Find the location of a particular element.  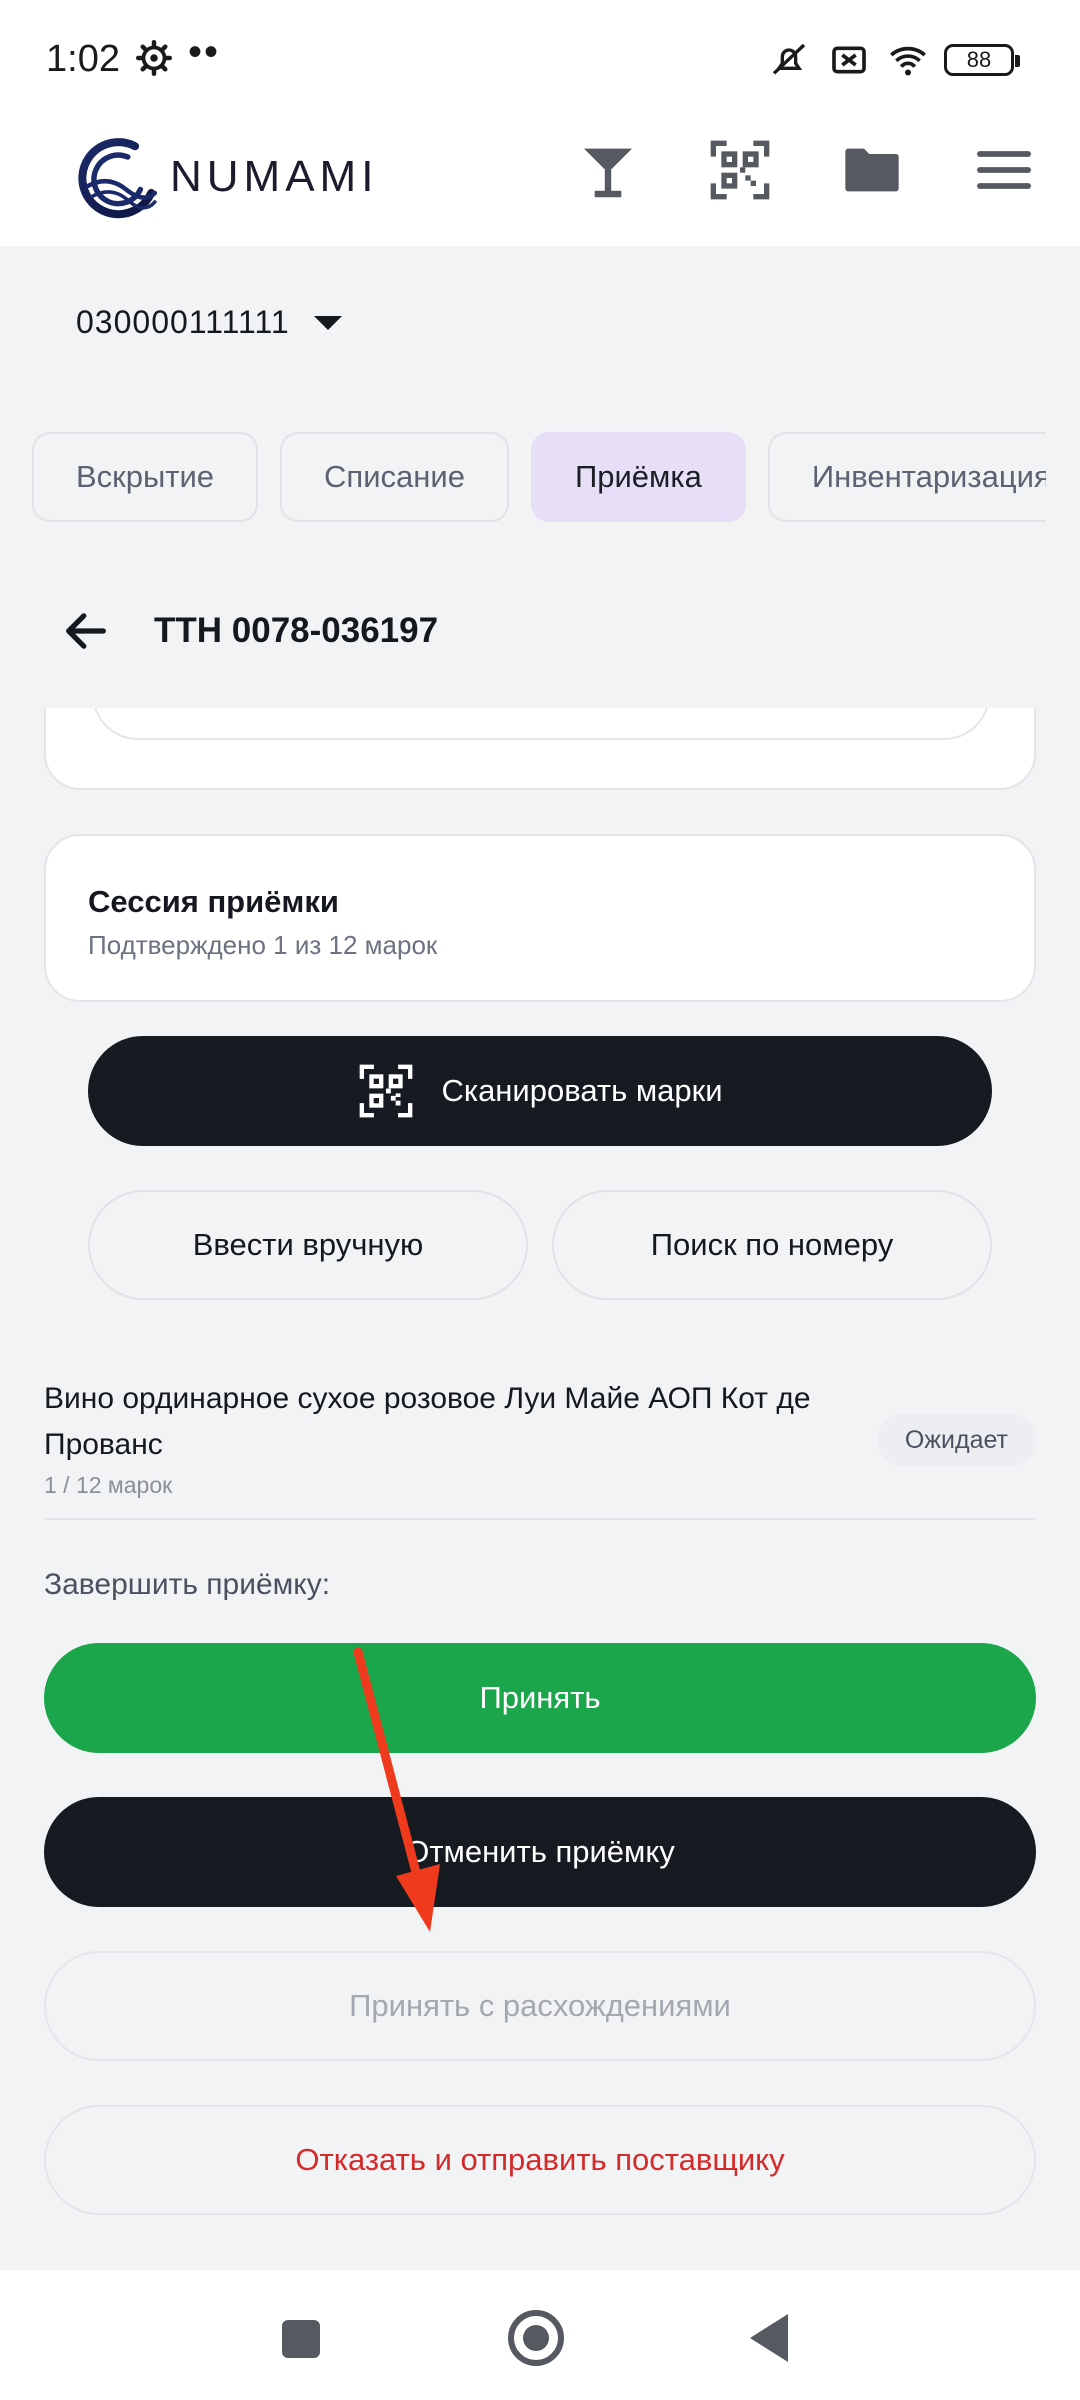

mute-icon is located at coordinates (789, 59).